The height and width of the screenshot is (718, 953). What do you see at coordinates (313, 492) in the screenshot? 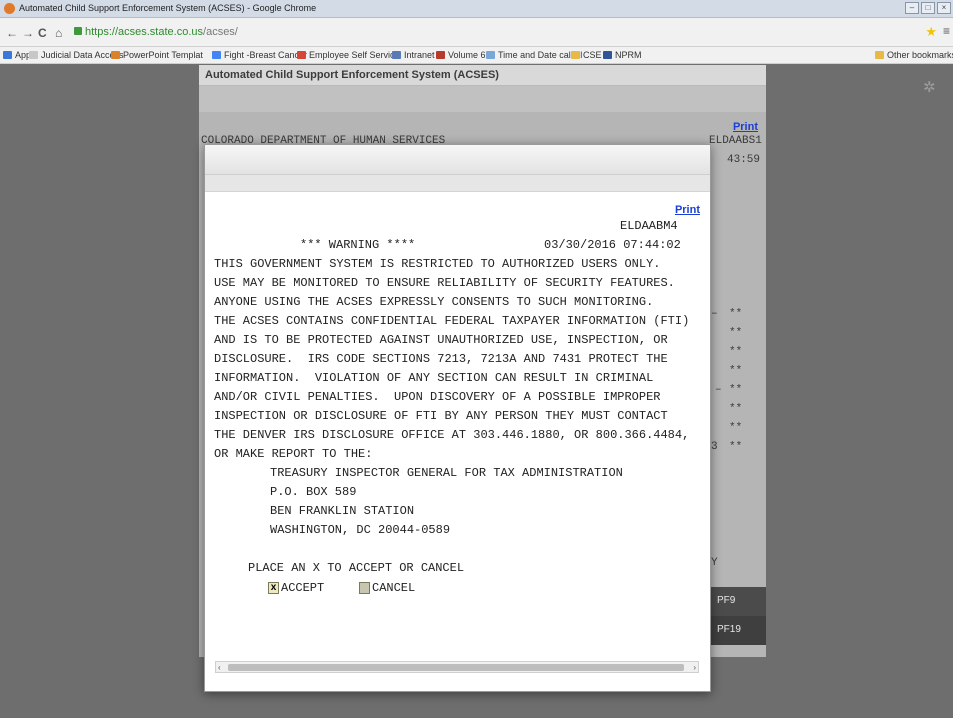
I see `address-line: P.O. BOX 589` at bounding box center [313, 492].